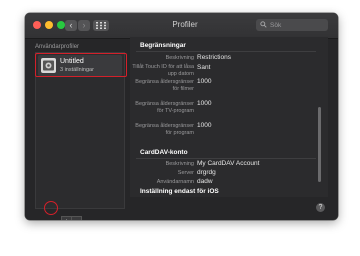 This screenshot has height=256, width=360. I want to click on row-value-touch-id: Sant, so click(204, 67).